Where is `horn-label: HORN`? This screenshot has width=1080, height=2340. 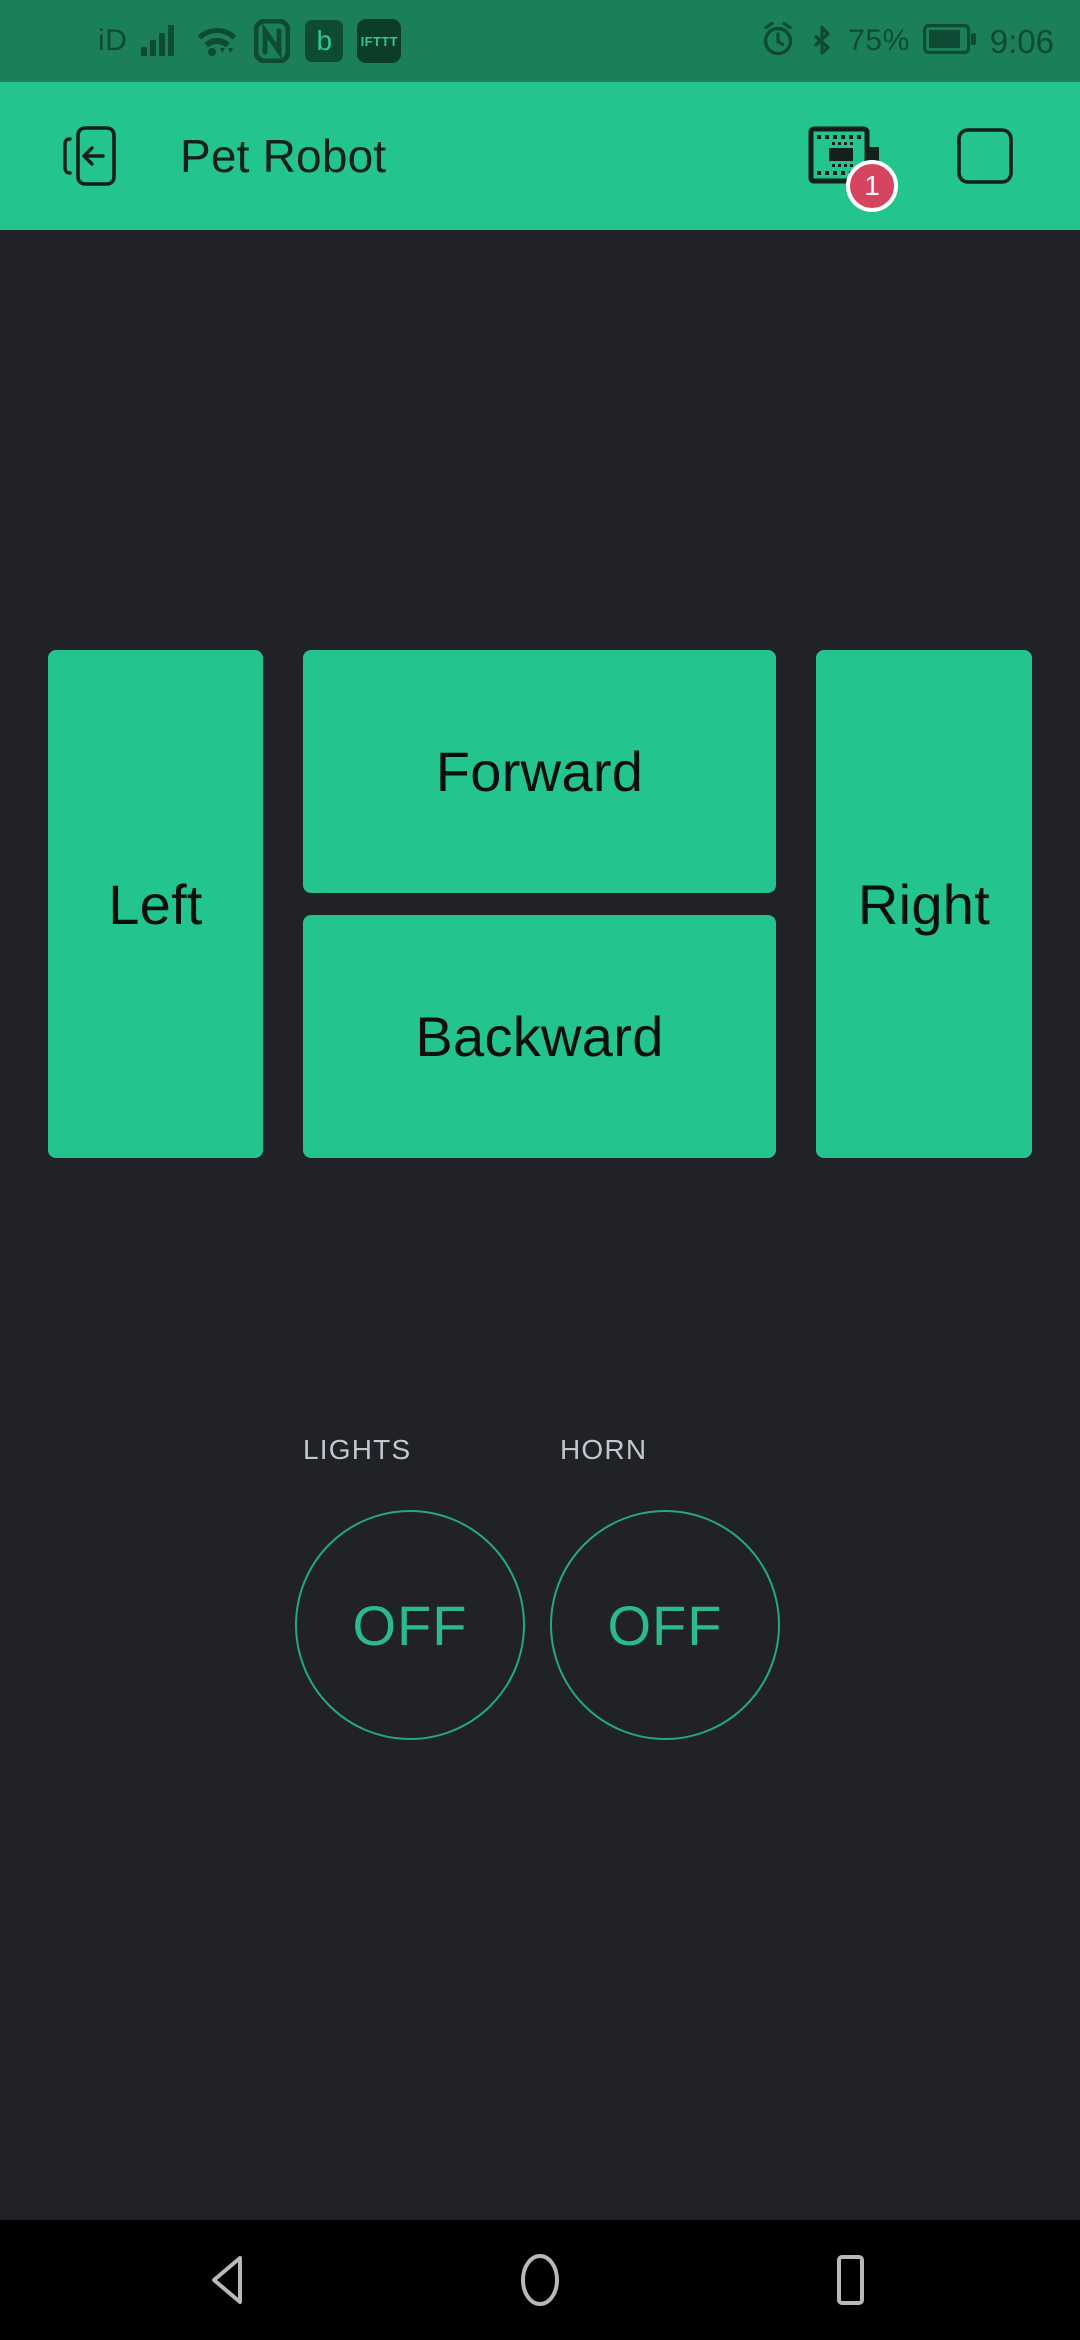
horn-label: HORN is located at coordinates (604, 1449).